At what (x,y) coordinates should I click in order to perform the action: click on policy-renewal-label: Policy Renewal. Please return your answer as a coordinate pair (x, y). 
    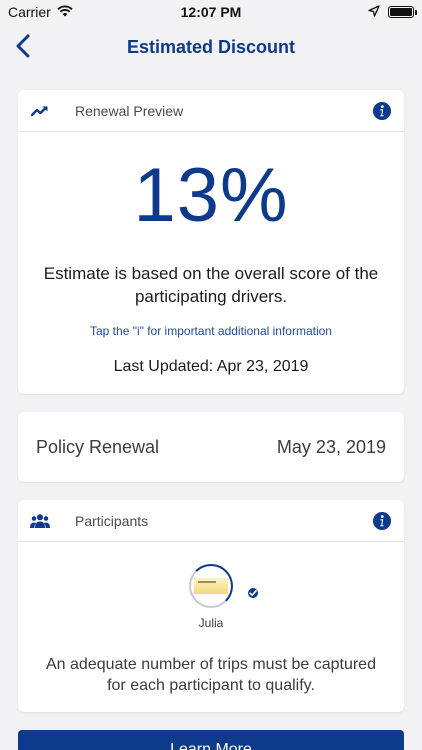
    Looking at the image, I should click on (98, 446).